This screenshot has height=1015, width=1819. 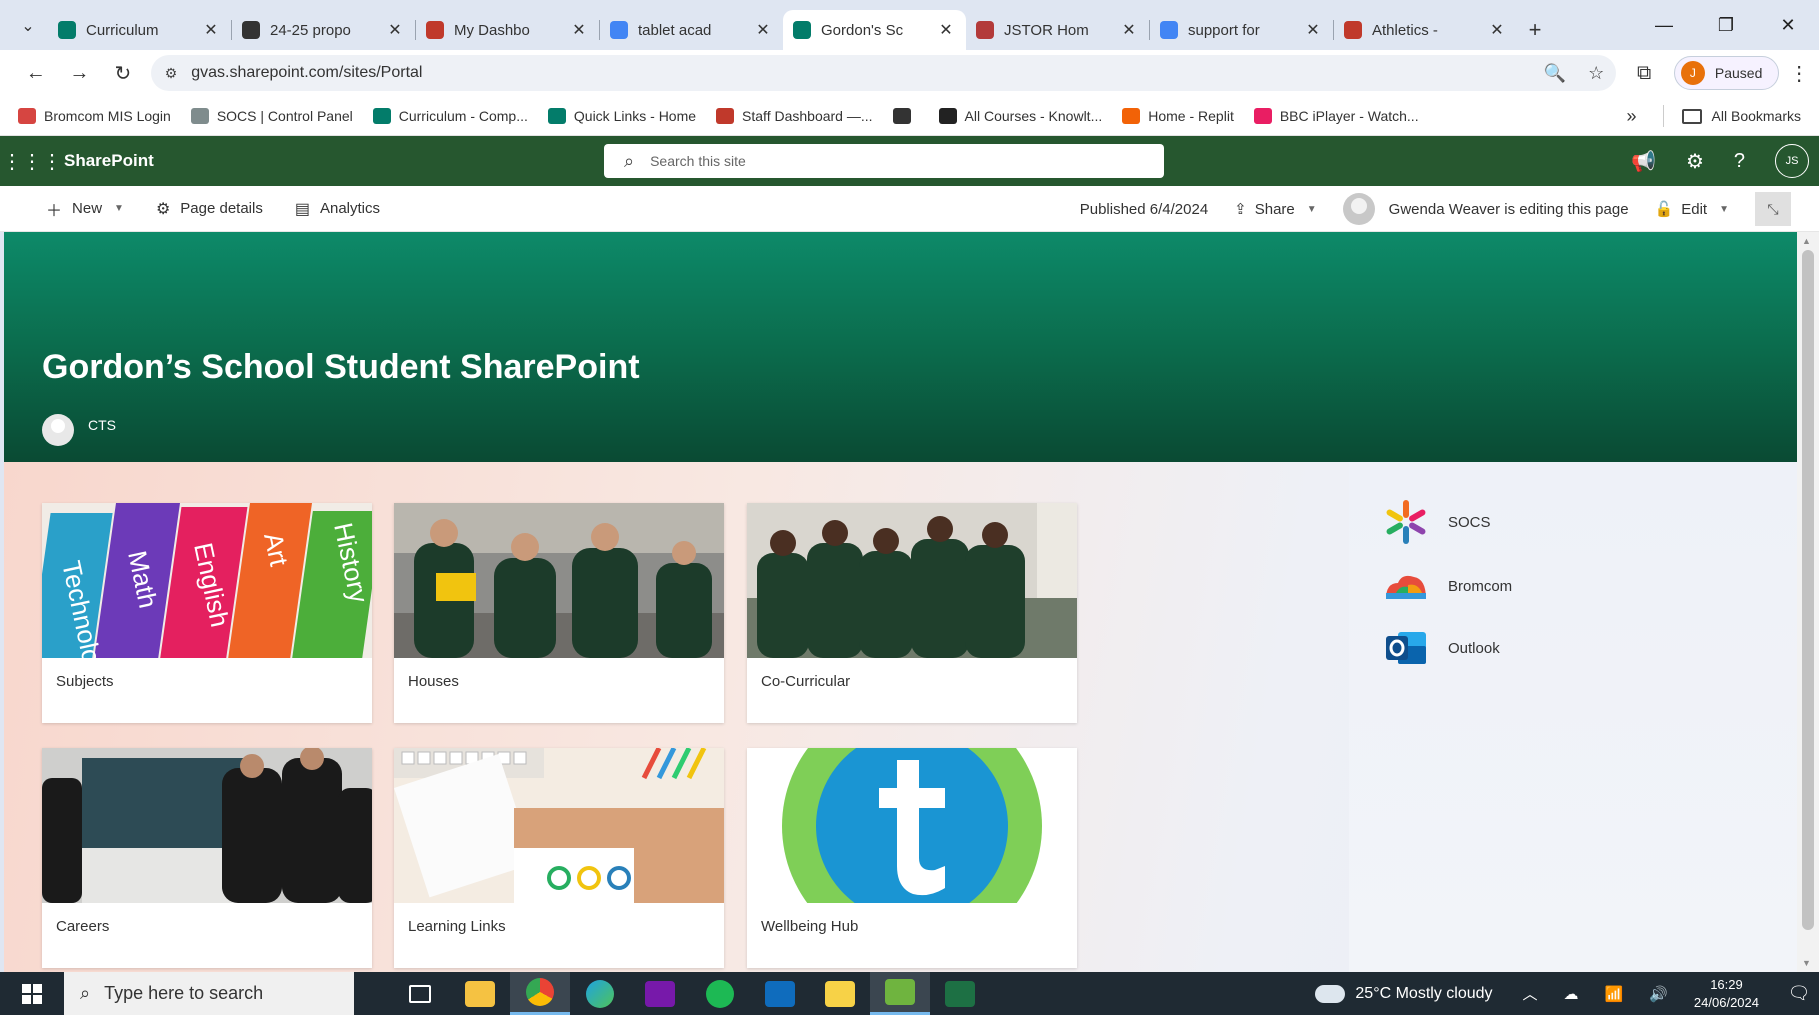 What do you see at coordinates (621, 115) in the screenshot?
I see `bookmark-item: Quick Links - Home` at bounding box center [621, 115].